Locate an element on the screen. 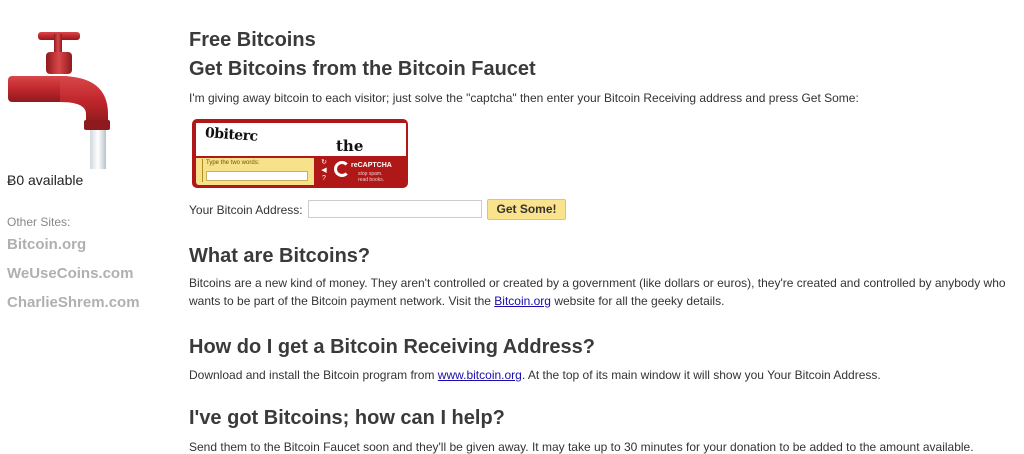  recaptcha-logo: reCAPTCHA stop spam. read books. is located at coordinates (369, 172).